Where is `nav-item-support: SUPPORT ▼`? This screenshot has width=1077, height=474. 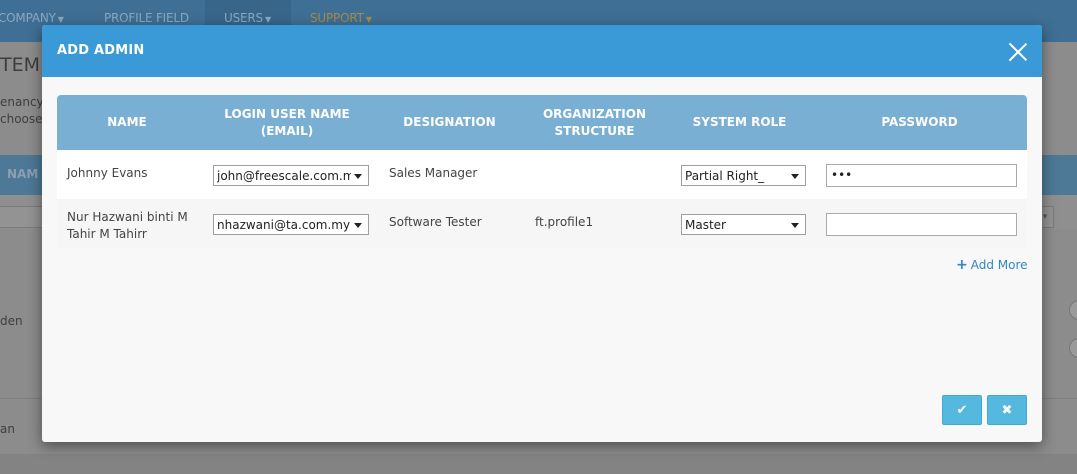 nav-item-support: SUPPORT ▼ is located at coordinates (341, 18).